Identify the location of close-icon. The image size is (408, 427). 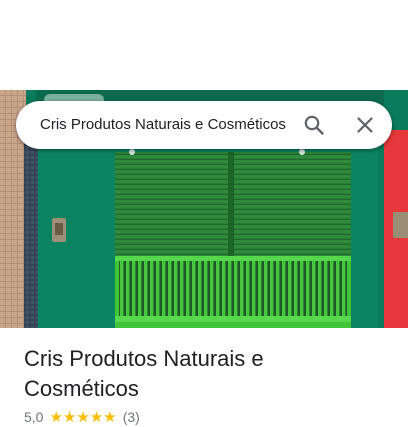
(365, 125).